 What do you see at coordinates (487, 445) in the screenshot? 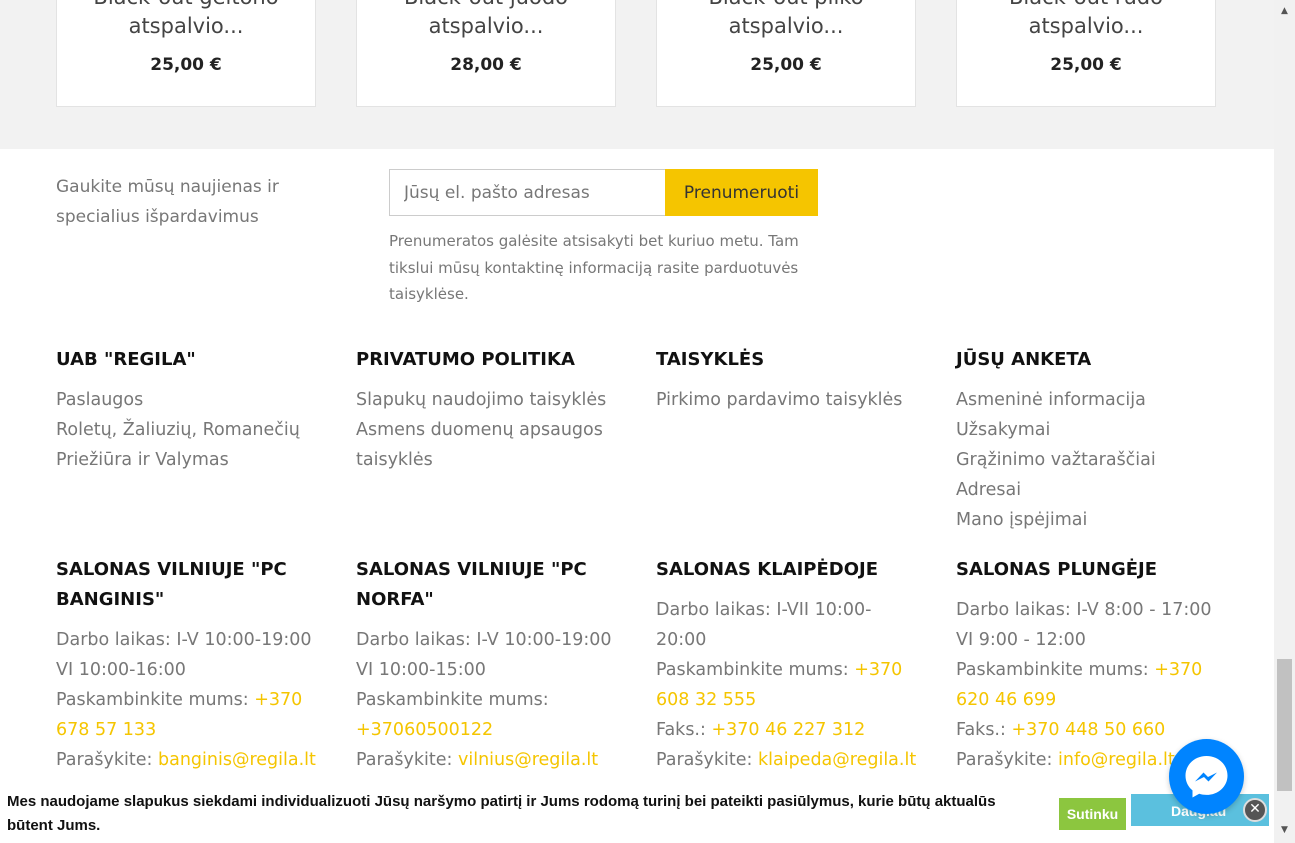
I see `footer-link-data-protection: Asmens duomenų apsaugos taisyklės` at bounding box center [487, 445].